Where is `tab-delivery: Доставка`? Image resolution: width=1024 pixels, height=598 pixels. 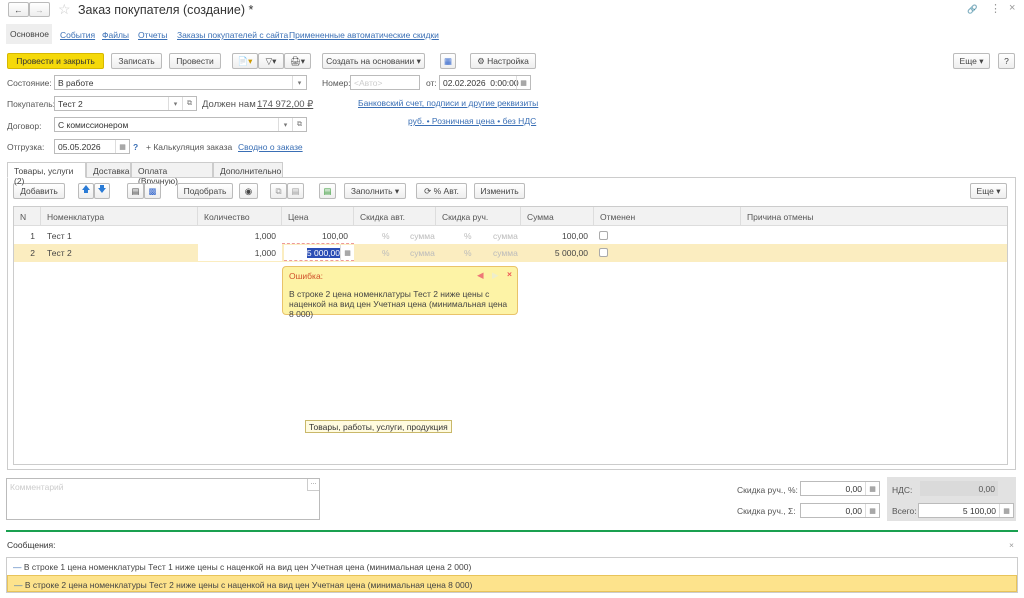
tab-delivery: Доставка is located at coordinates (108, 170).